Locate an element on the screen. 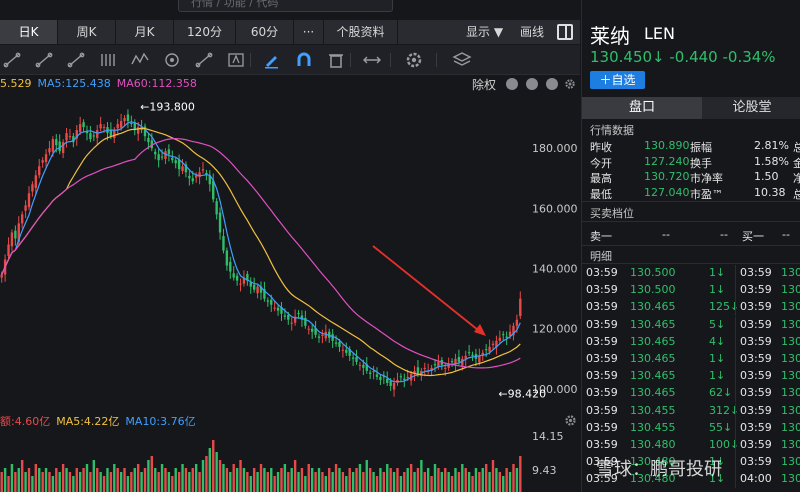  zoom-out-icon is located at coordinates (512, 84).